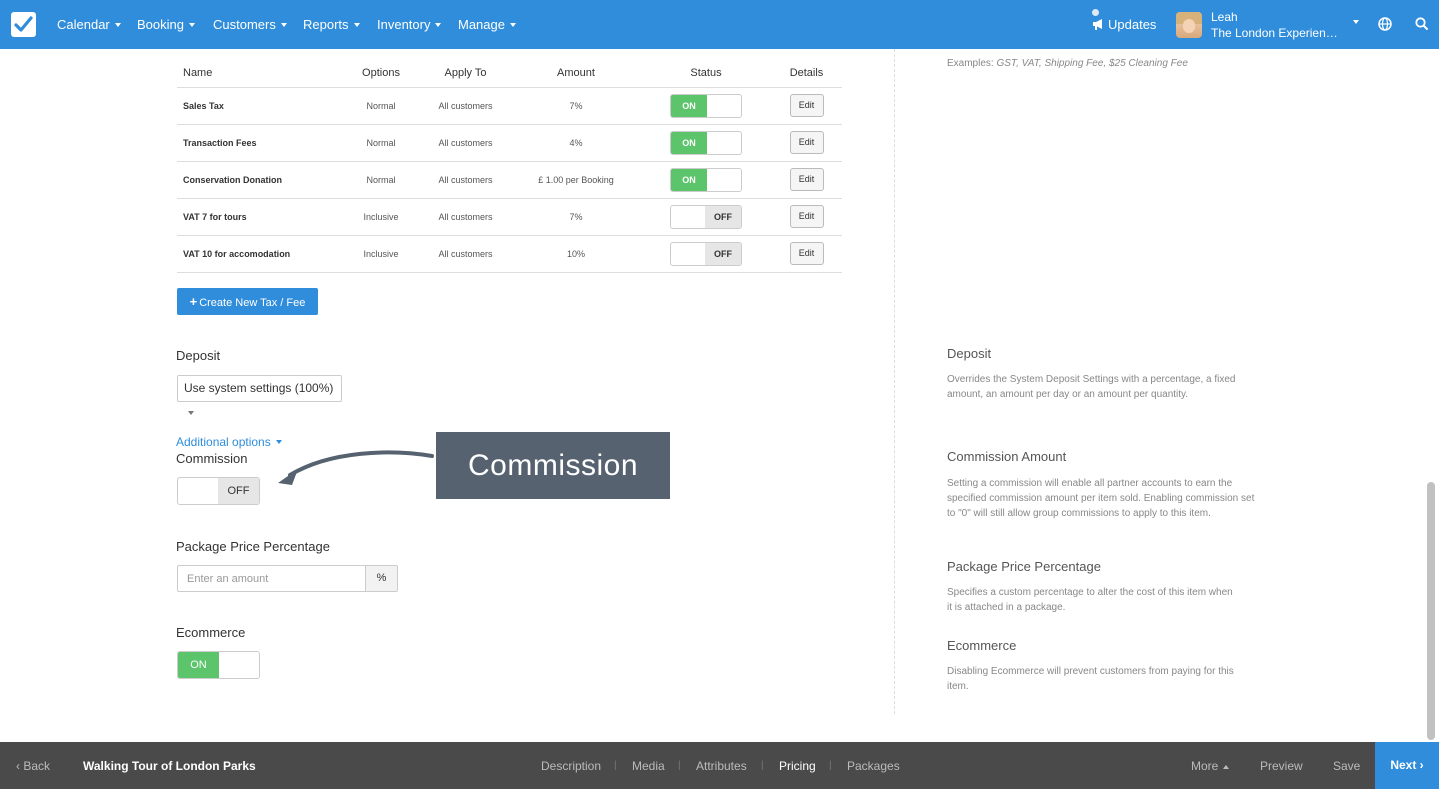 This screenshot has width=1439, height=789. What do you see at coordinates (247, 301) in the screenshot?
I see `create-new-tax-fee-button: + Create New Tax / Fee` at bounding box center [247, 301].